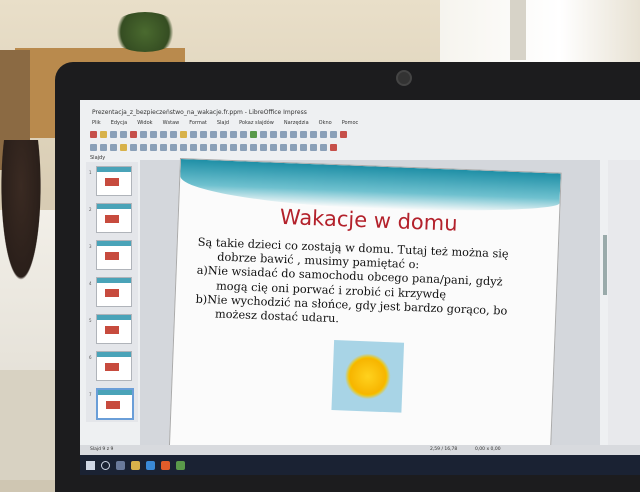 The image size is (640, 492). I want to click on child, so click(30, 255).